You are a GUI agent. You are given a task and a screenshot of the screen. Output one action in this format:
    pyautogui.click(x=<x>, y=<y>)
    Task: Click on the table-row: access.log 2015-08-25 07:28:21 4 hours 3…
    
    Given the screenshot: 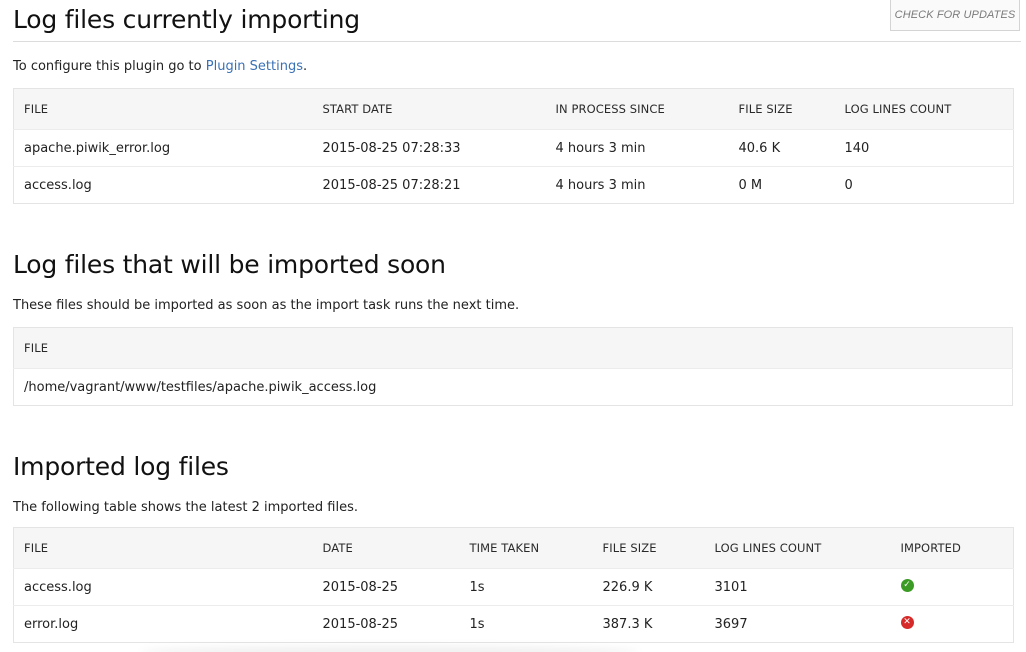 What is the action you would take?
    pyautogui.click(x=513, y=185)
    